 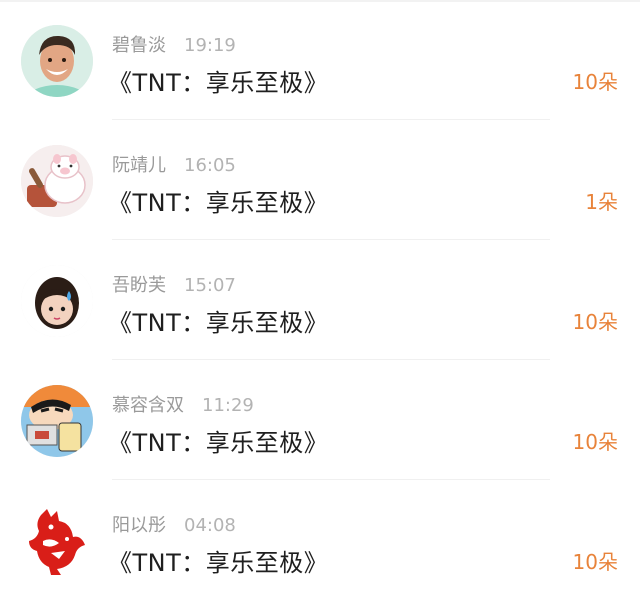 I want to click on sender-name: 吾盼芙, so click(x=139, y=284).